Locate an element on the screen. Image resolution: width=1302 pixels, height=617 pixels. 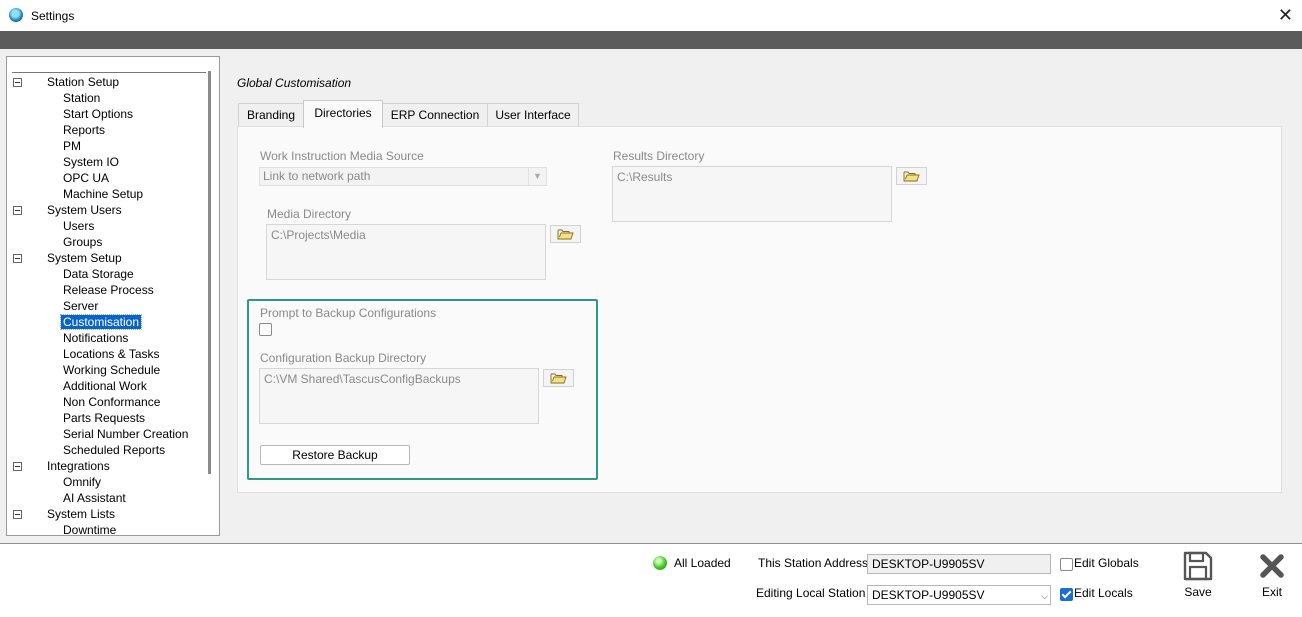
edit-locals-label: Edit Locals is located at coordinates (1103, 593).